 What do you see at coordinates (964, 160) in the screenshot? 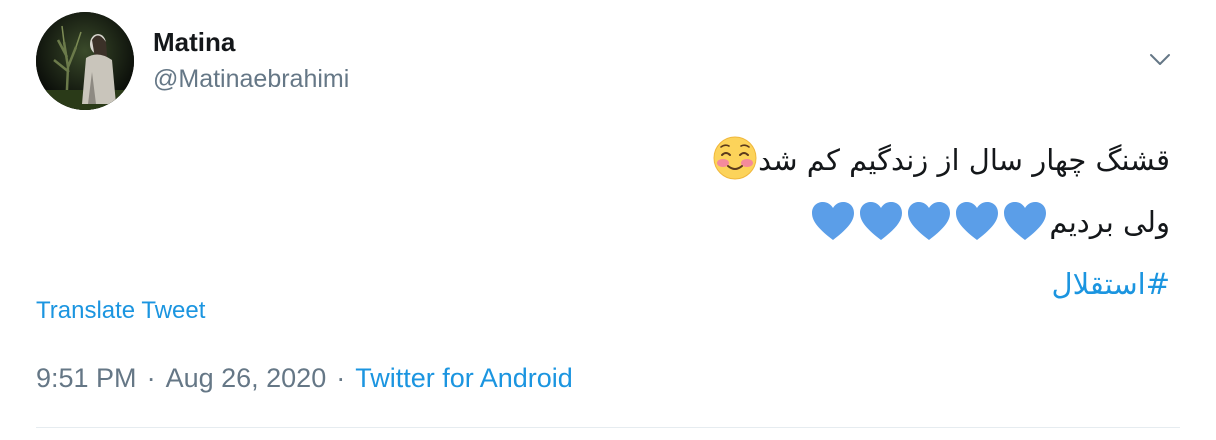
I see `tweet-text-line-1-text: قشنگ چهار سال از زندگیم کم شد` at bounding box center [964, 160].